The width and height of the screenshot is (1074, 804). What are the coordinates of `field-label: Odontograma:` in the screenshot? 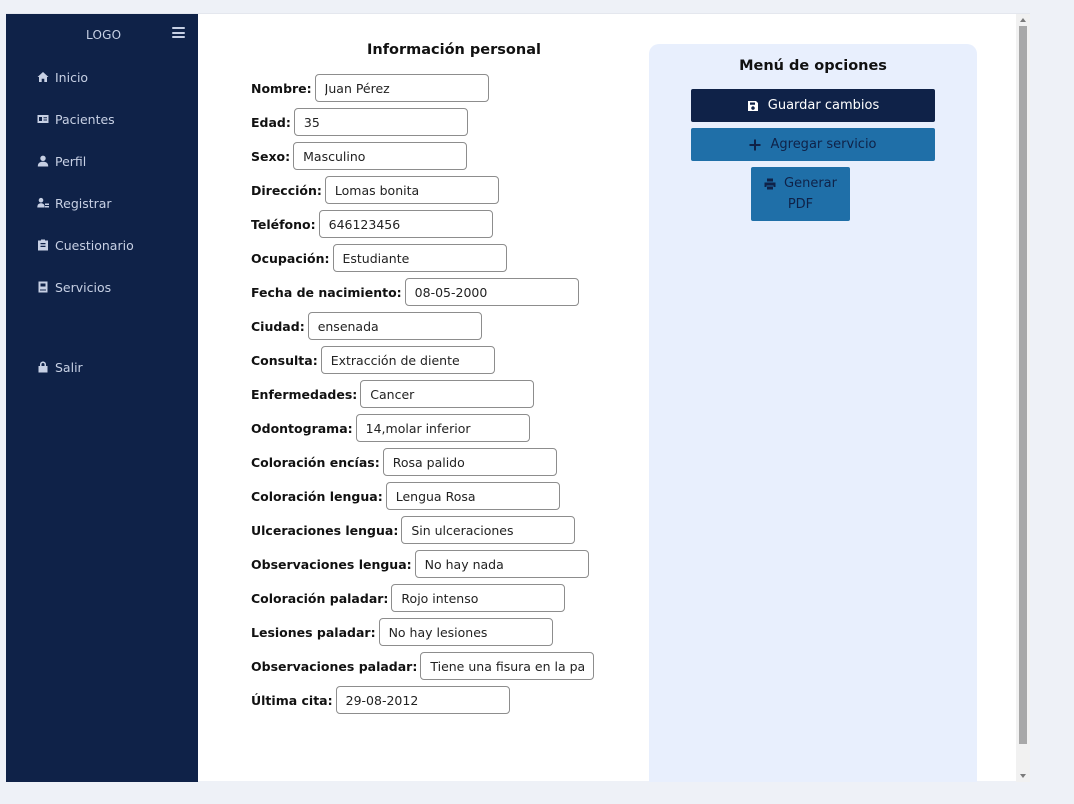 It's located at (302, 428).